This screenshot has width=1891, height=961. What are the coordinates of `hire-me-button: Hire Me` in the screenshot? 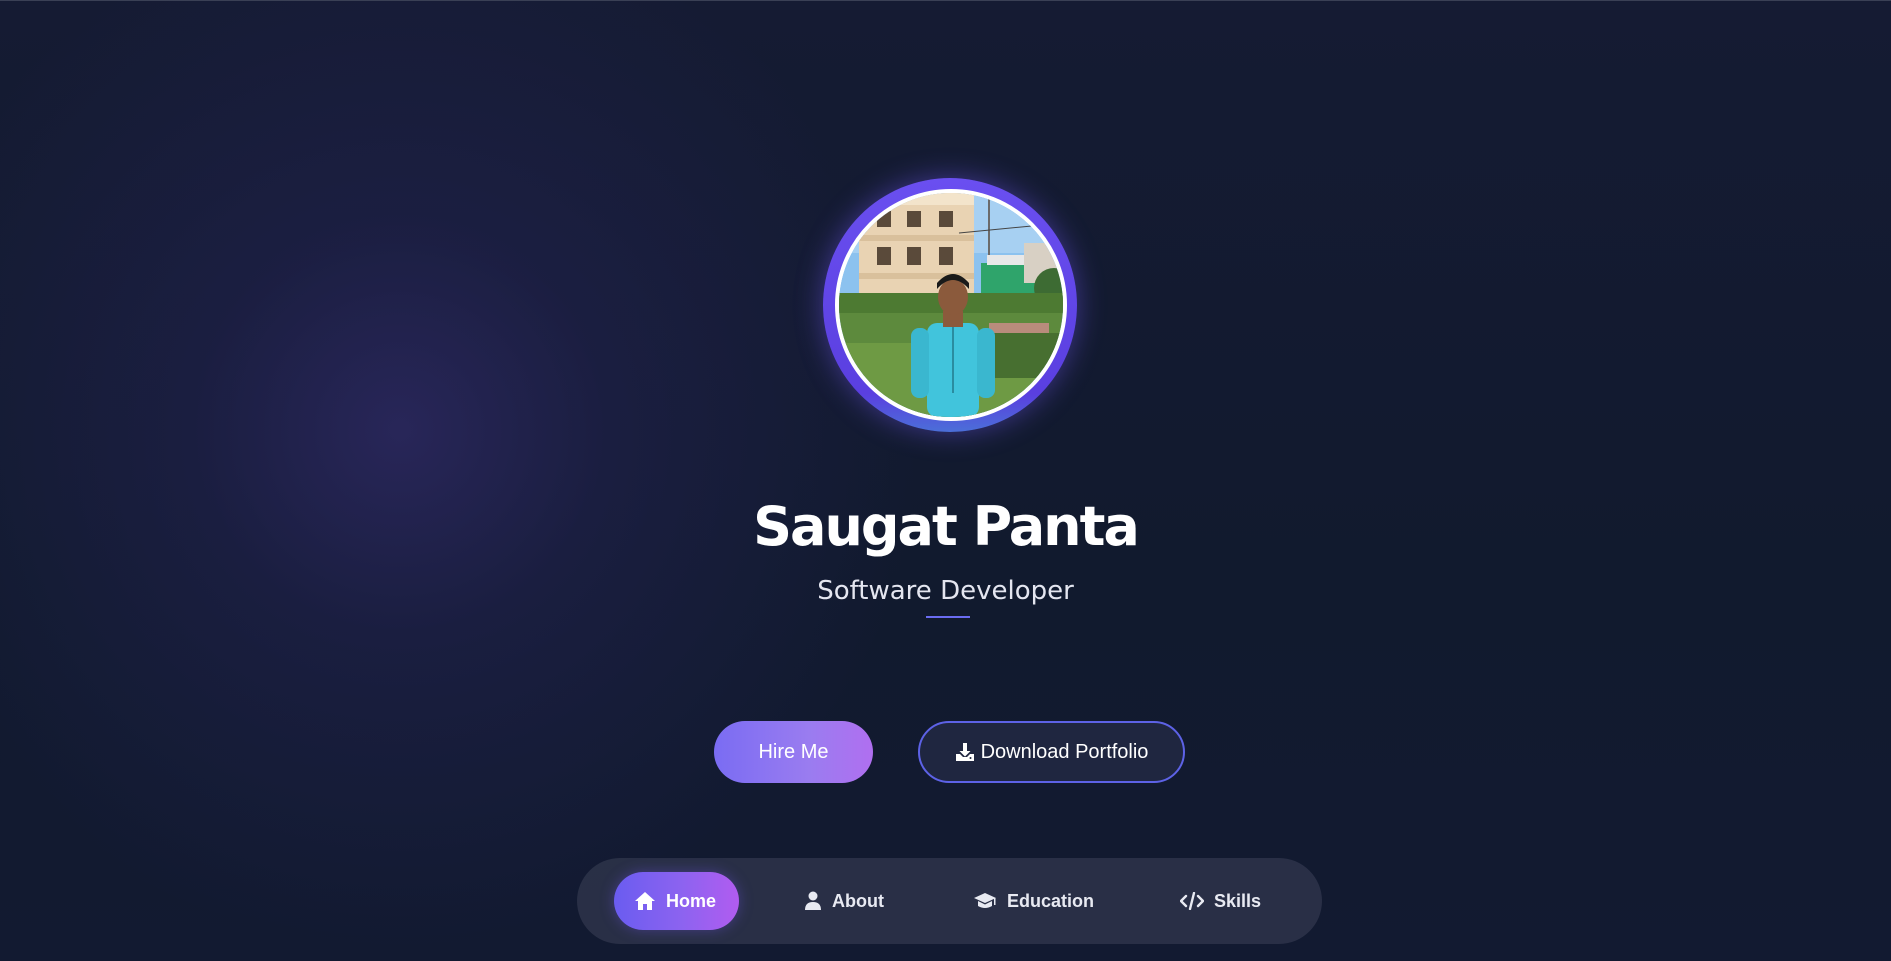 It's located at (793, 752).